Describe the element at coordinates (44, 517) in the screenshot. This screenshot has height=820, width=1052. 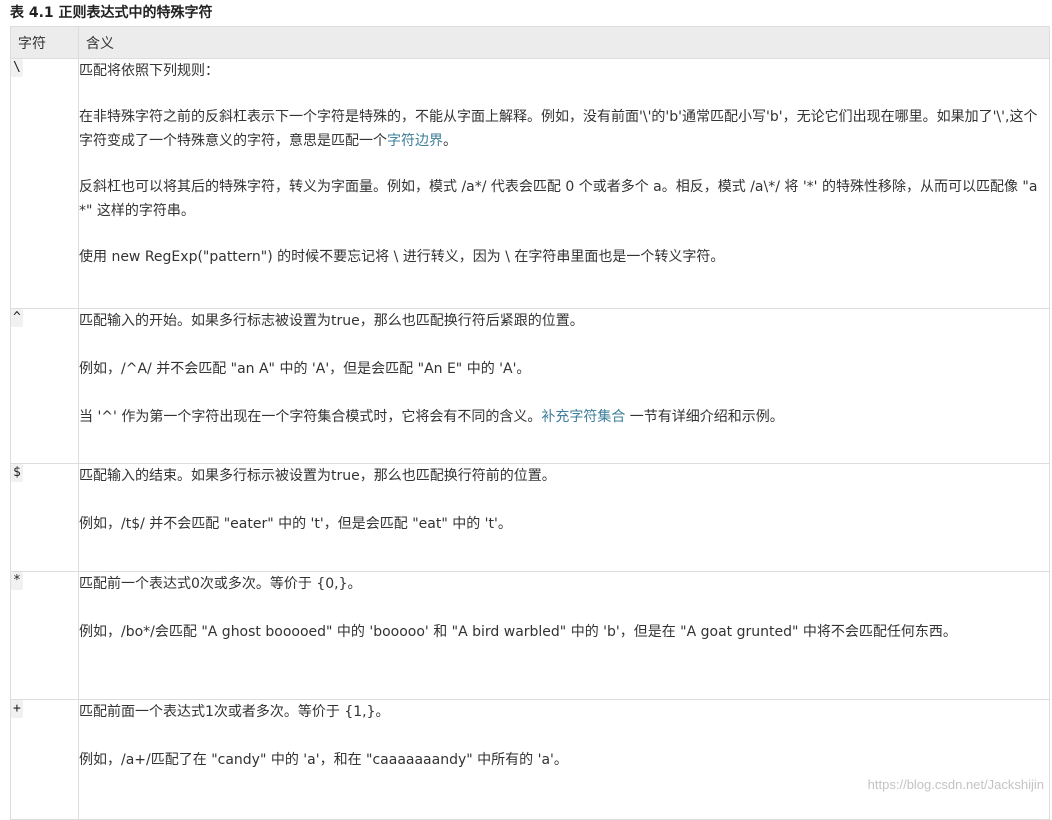
I see `char-cell: $` at that location.